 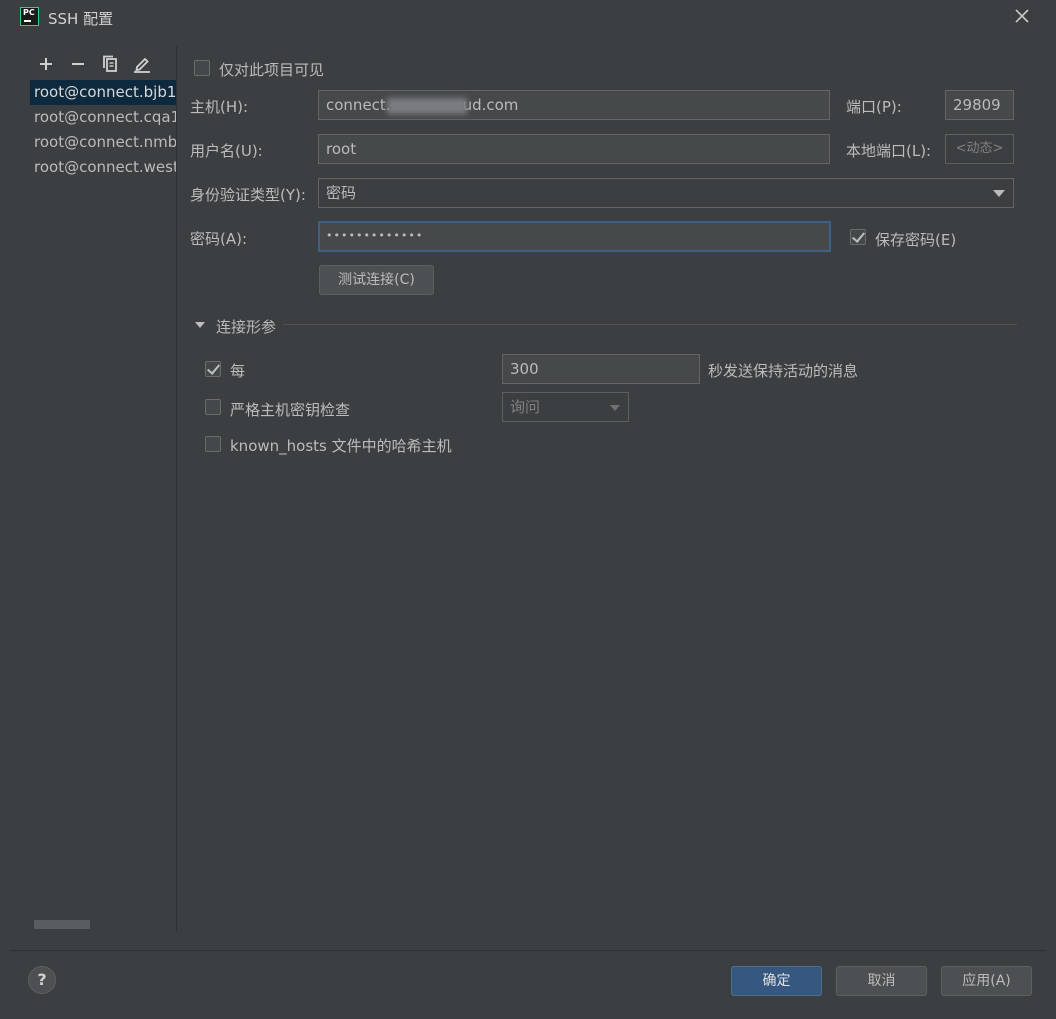 What do you see at coordinates (979, 105) in the screenshot?
I see `port-input: 29809` at bounding box center [979, 105].